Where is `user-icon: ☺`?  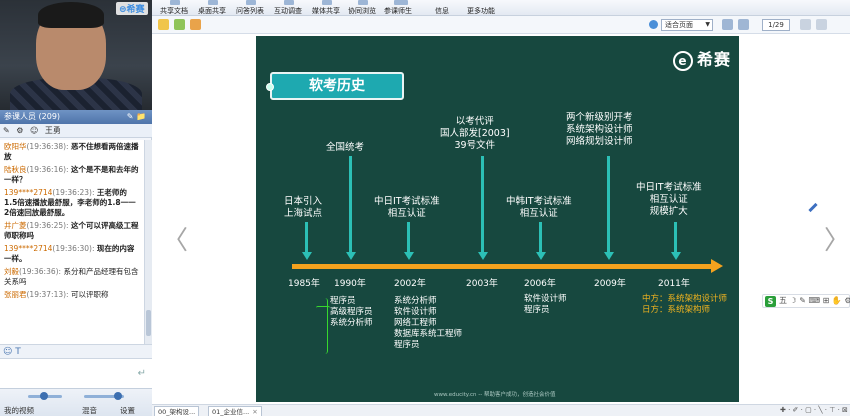
user-icon: ☺ is located at coordinates (34, 130).